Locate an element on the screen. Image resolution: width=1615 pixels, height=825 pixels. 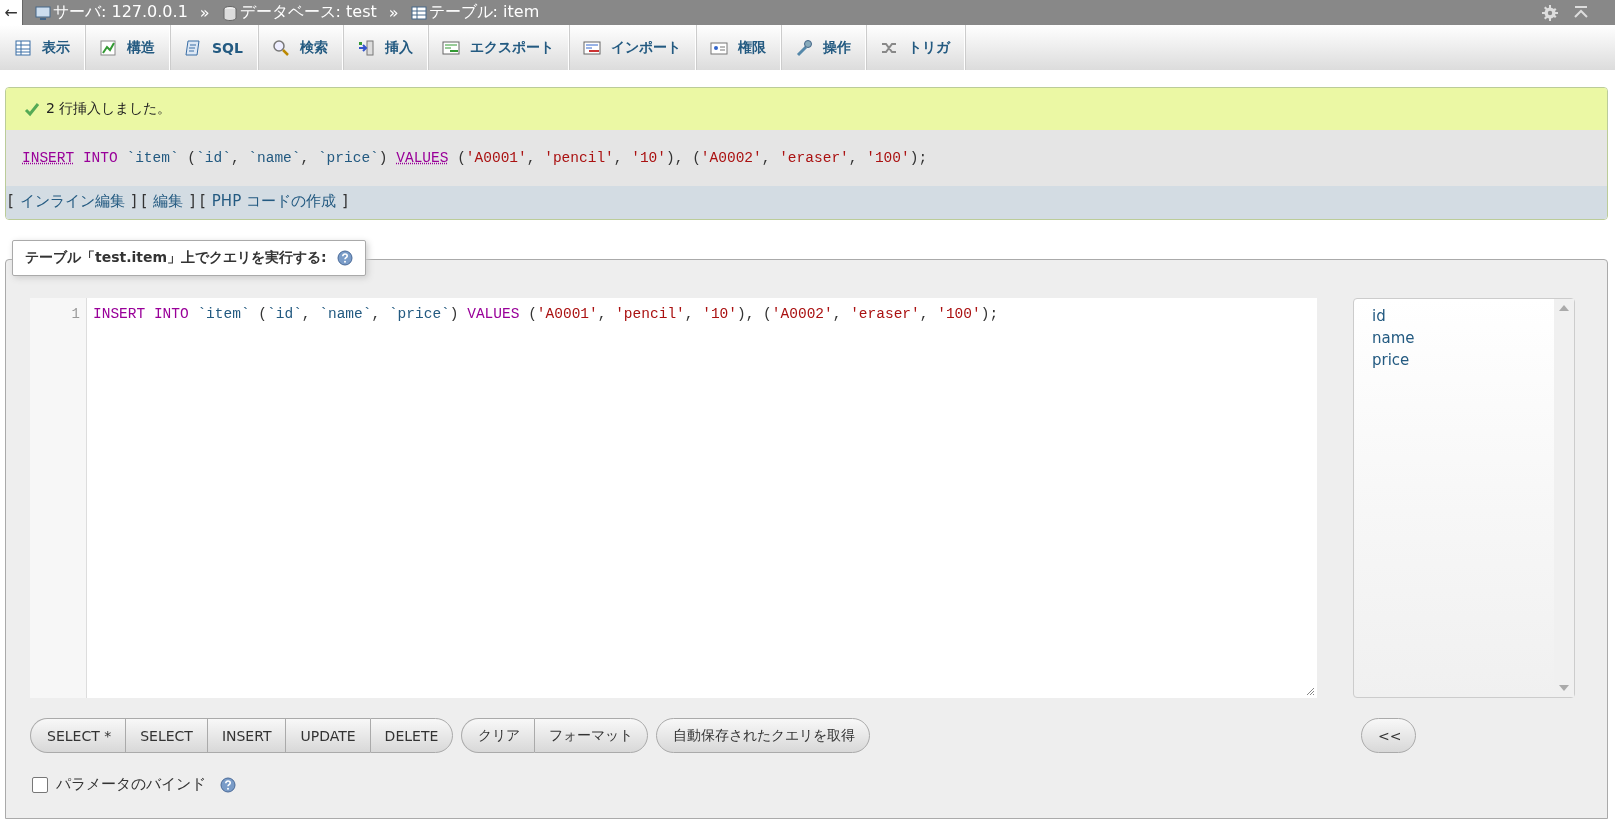
query-button: フォーマット is located at coordinates (591, 735).